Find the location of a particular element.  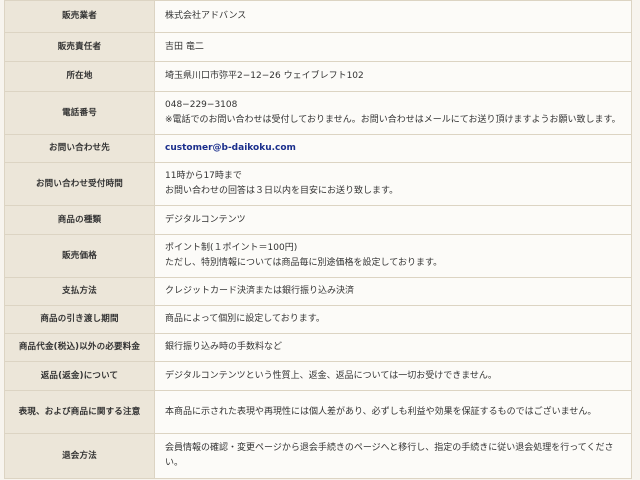

label-contact: お問い合わせ先 is located at coordinates (79, 148).